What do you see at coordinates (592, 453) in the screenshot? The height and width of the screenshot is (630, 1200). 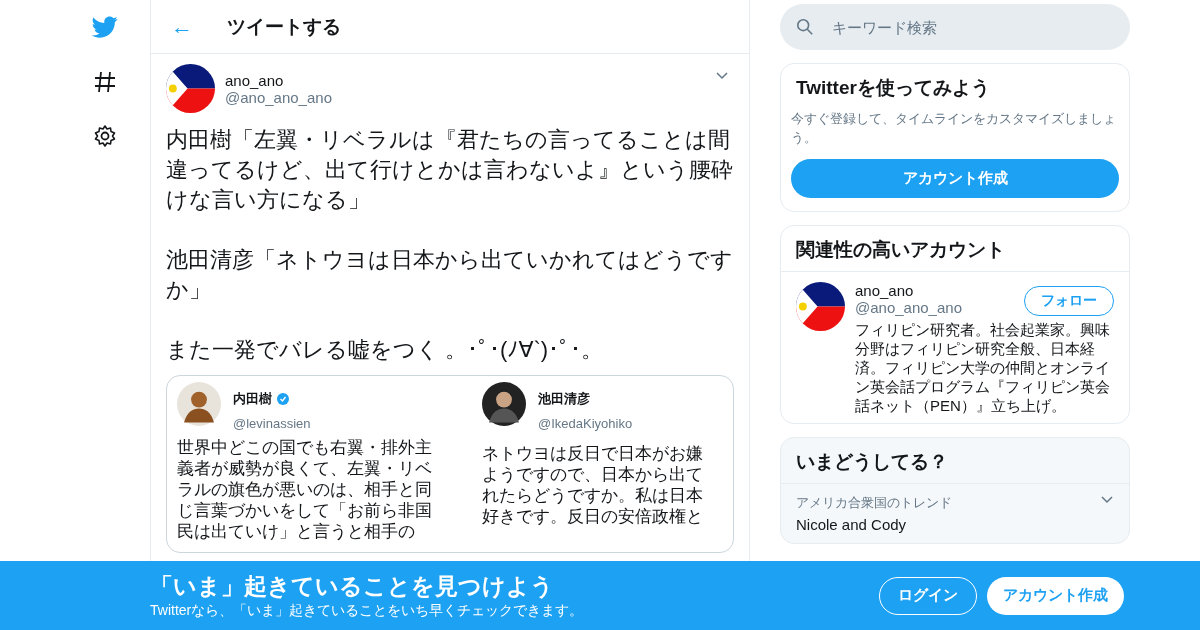 I see `quoted-tweet-text: ネトウヨは反日で日本がお嫌` at bounding box center [592, 453].